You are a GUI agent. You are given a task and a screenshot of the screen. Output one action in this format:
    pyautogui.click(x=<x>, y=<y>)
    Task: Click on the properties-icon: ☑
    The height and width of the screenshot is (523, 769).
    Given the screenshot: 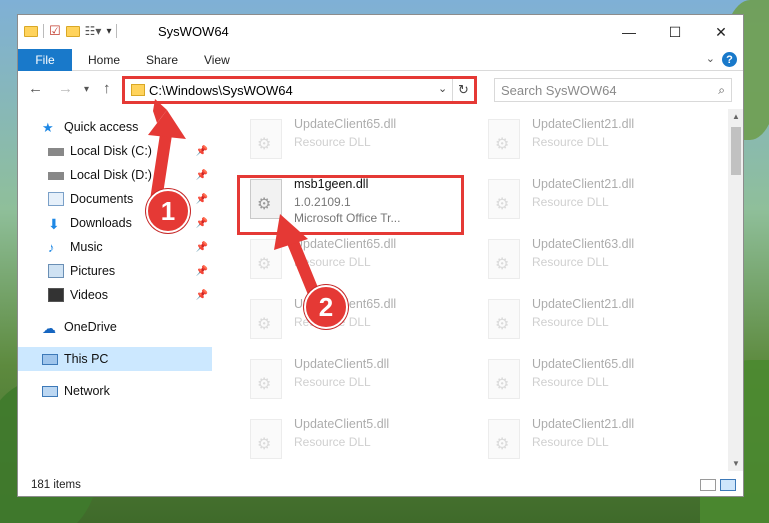 What is the action you would take?
    pyautogui.click(x=55, y=31)
    